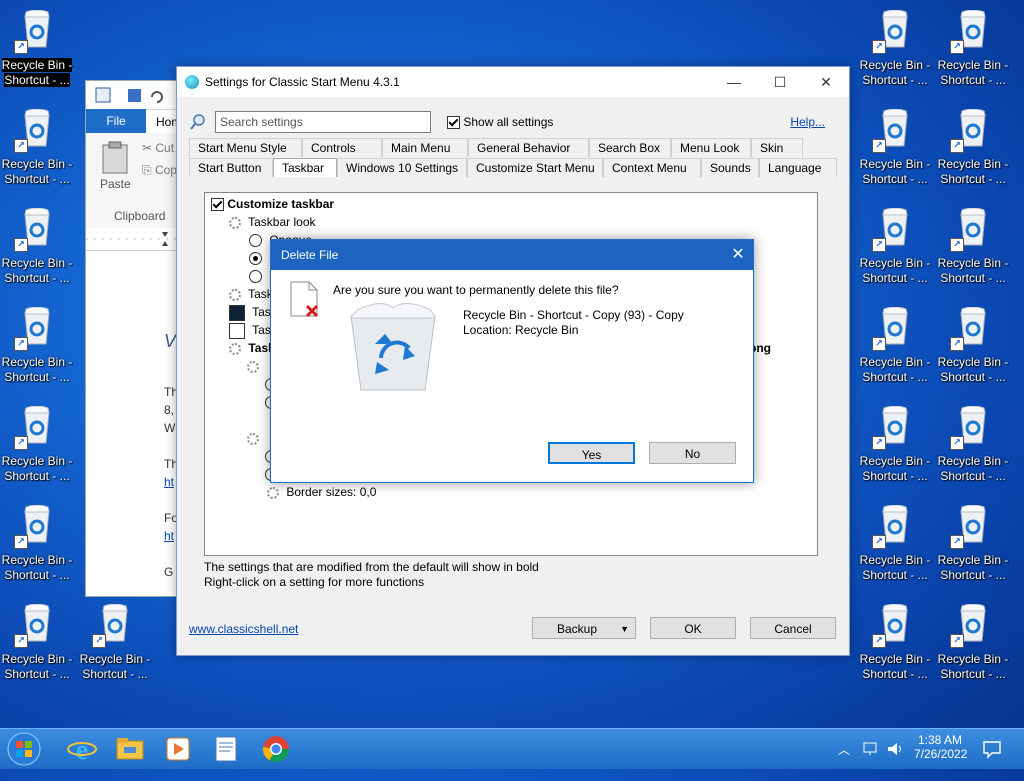 The width and height of the screenshot is (1024, 781). Describe the element at coordinates (630, 147) in the screenshot. I see `tab-search-box: Search Box` at that location.